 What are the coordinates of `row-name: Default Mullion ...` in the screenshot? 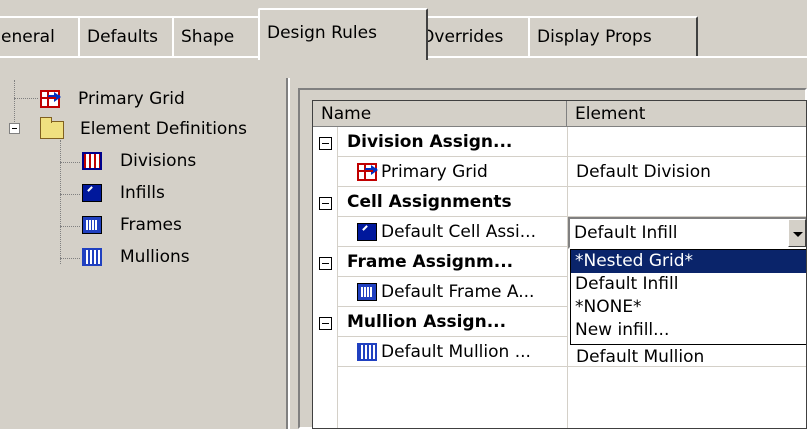 It's located at (456, 352).